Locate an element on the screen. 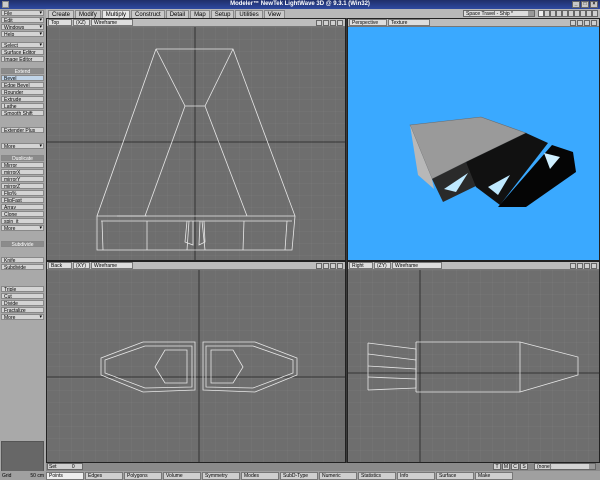 The image size is (600, 480). more-menu-extend: More is located at coordinates (22, 146).